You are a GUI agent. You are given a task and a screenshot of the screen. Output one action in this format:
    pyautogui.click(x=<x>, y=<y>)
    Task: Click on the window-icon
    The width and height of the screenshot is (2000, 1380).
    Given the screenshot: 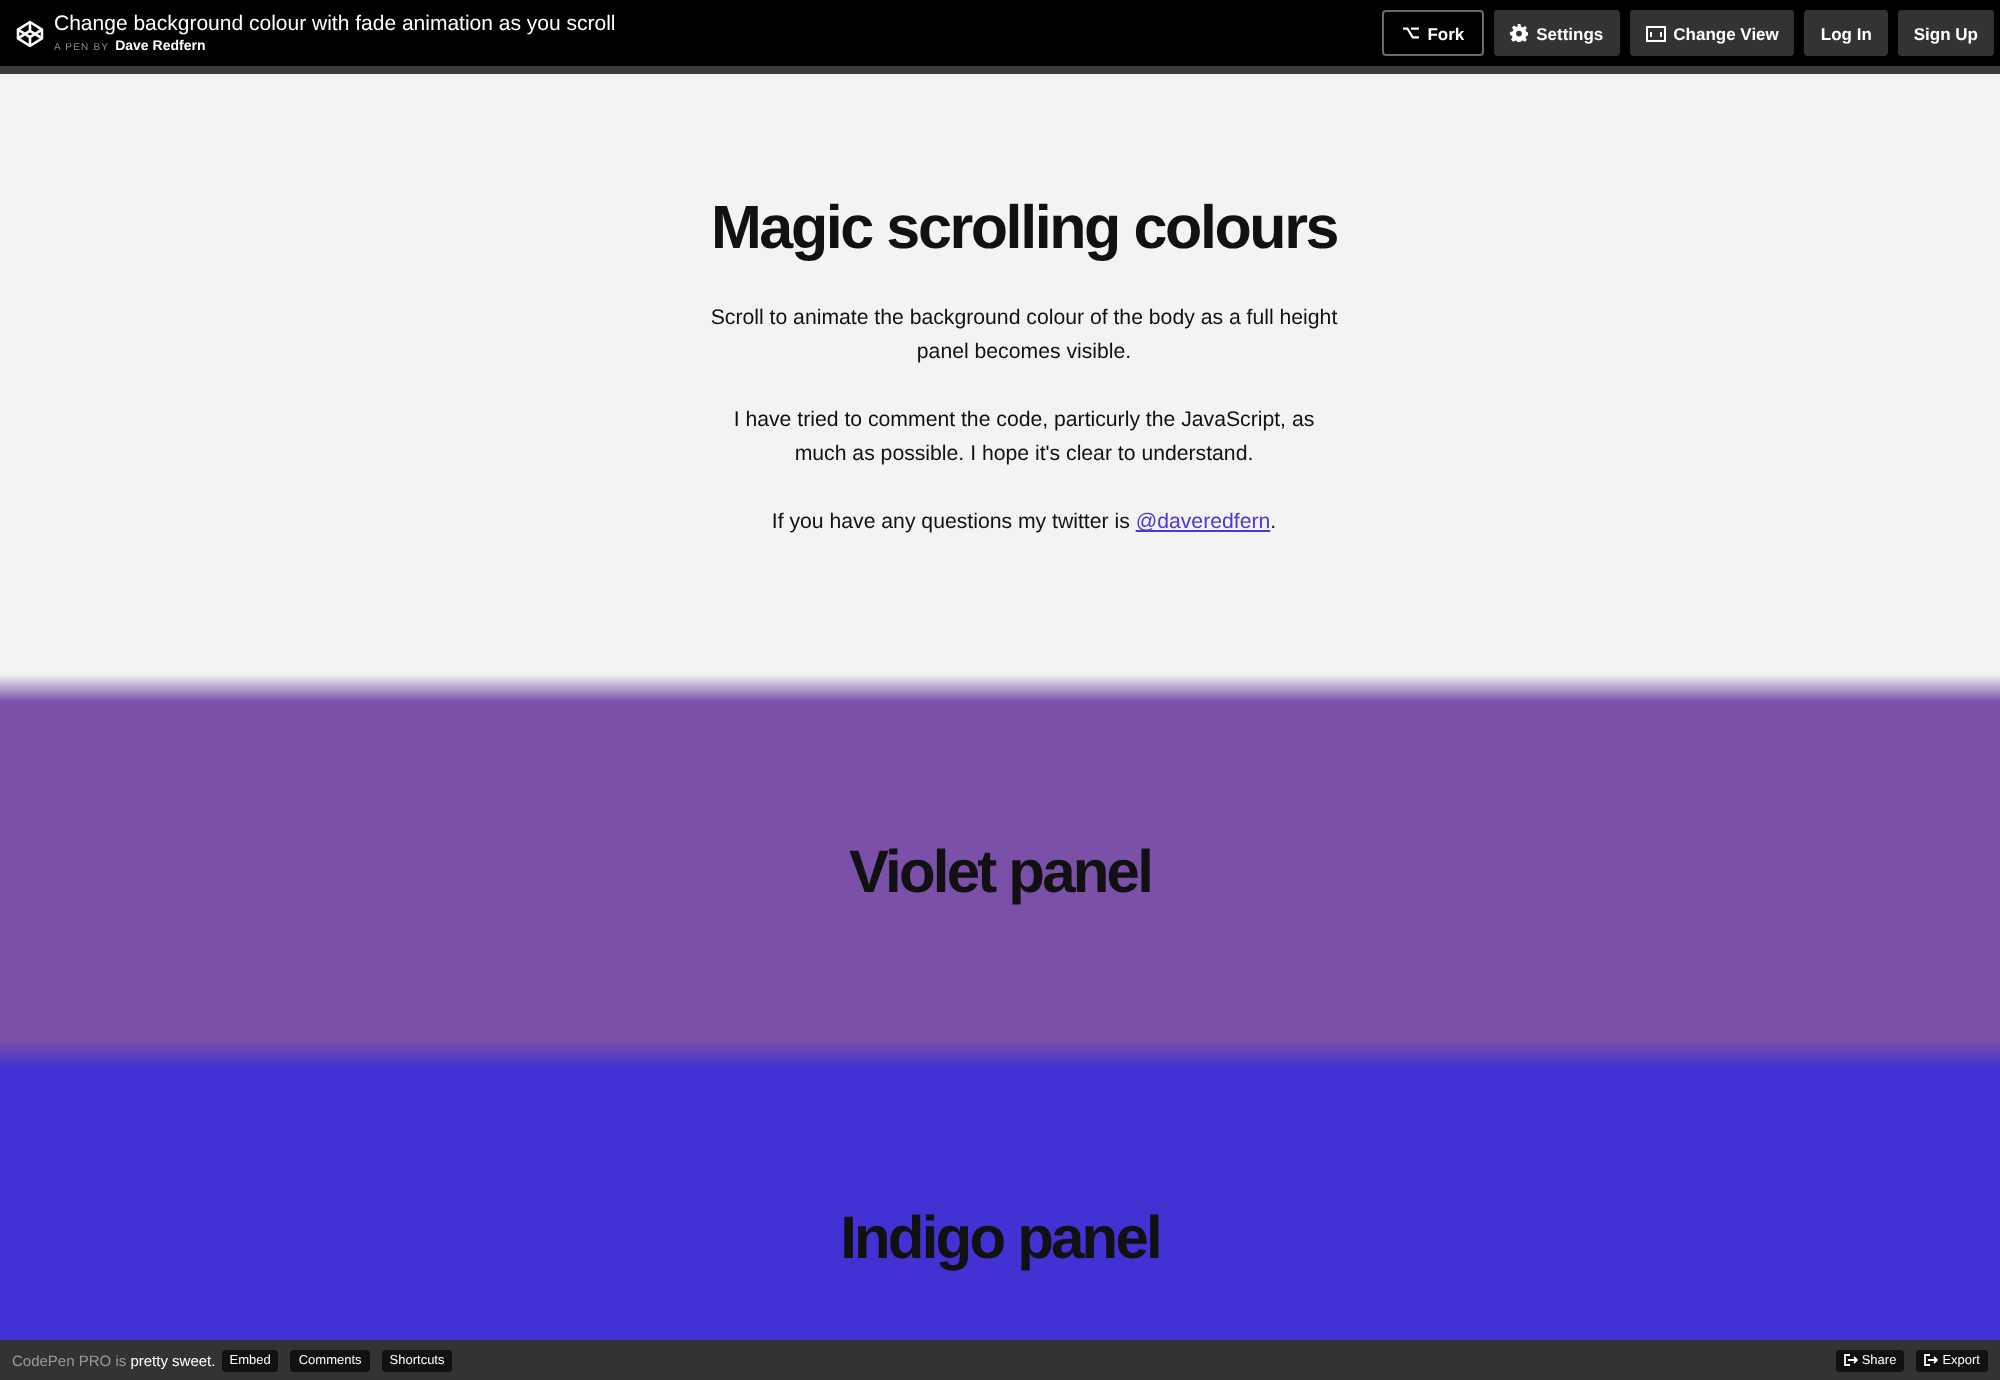 What is the action you would take?
    pyautogui.click(x=1655, y=33)
    